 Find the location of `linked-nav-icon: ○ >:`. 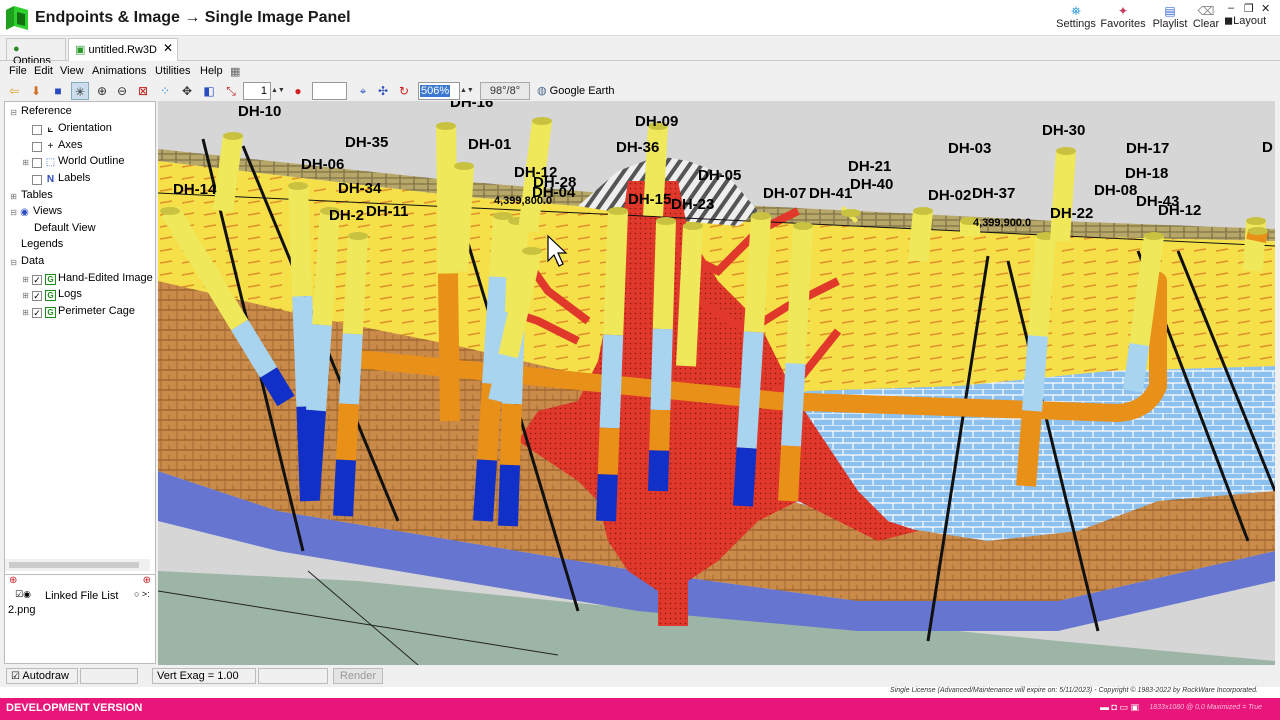

linked-nav-icon: ○ >: is located at coordinates (142, 594).